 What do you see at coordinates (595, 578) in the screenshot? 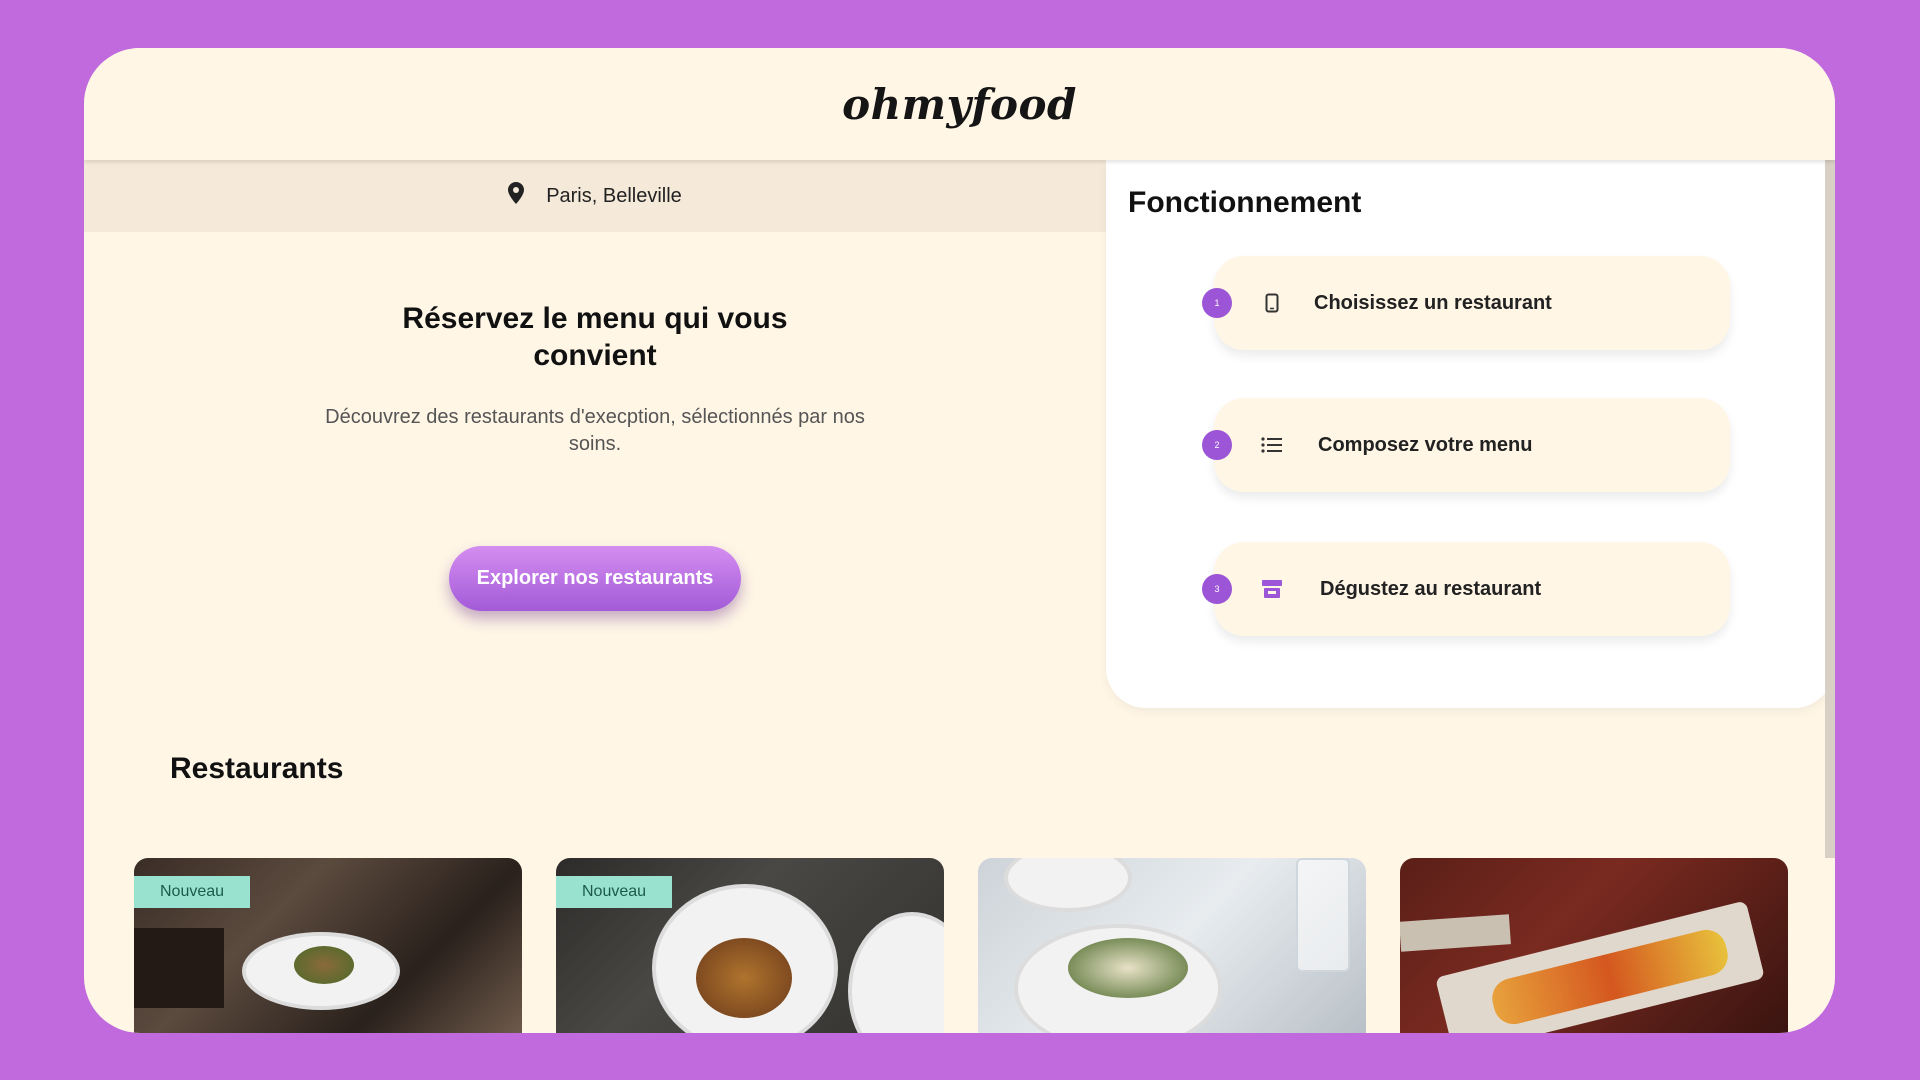
I see `explore-restaurants-button: Explorer nos restaurants` at bounding box center [595, 578].